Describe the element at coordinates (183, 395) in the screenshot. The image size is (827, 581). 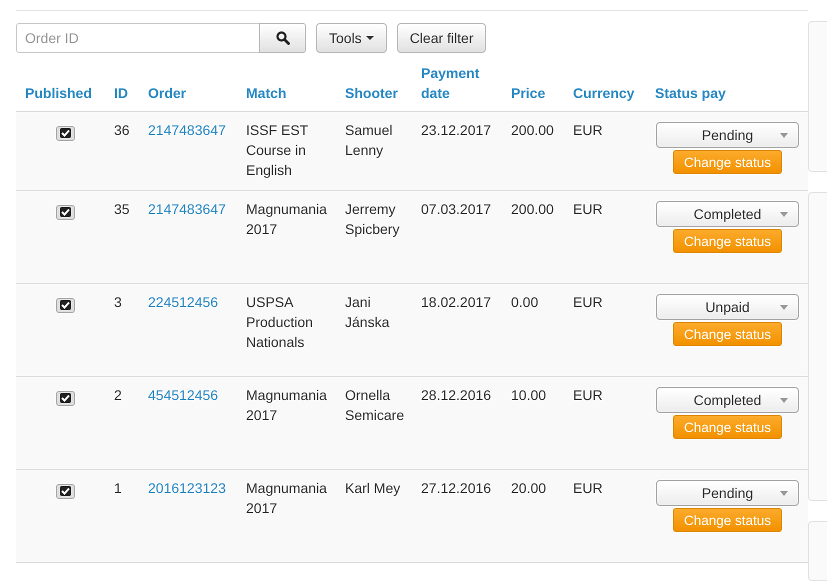
I see `order-link: 454512456` at that location.